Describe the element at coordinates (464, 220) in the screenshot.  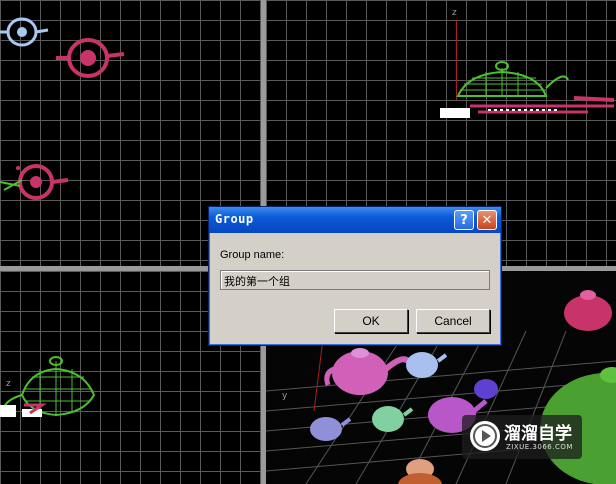
I see `help-button: ?` at that location.